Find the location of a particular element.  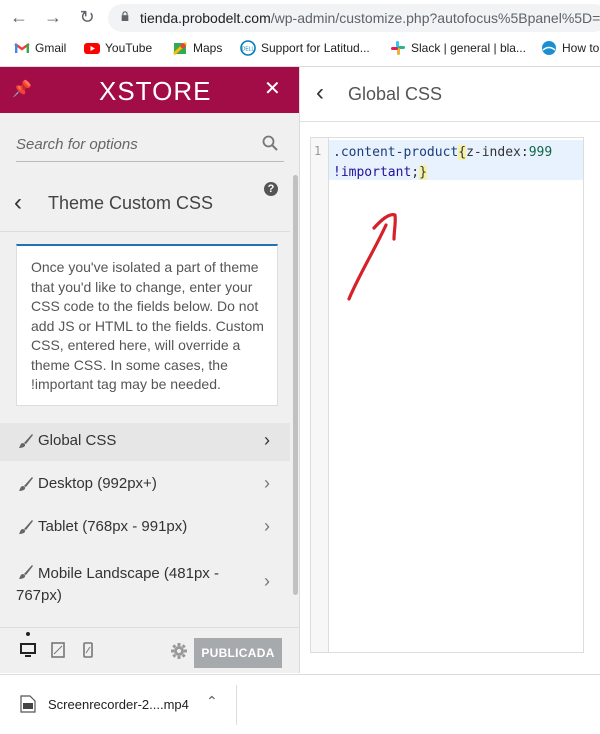

sidebar-footer: PUBLICADA is located at coordinates (149, 650).